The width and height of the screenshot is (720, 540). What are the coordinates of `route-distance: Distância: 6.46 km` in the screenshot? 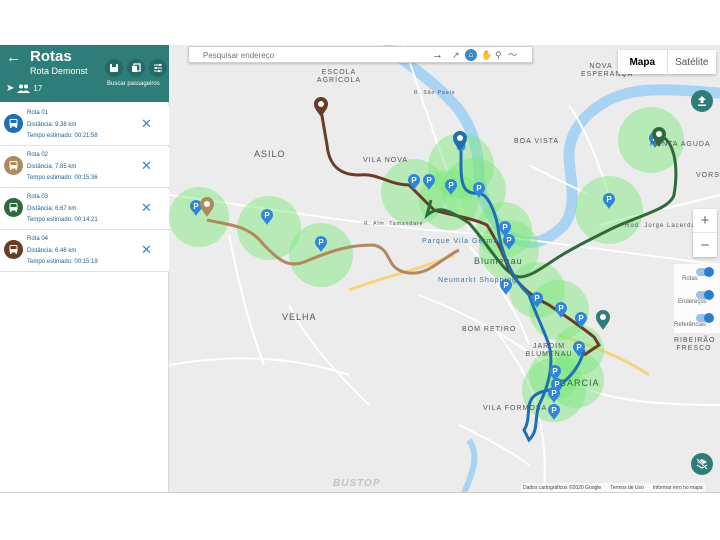 It's located at (52, 251).